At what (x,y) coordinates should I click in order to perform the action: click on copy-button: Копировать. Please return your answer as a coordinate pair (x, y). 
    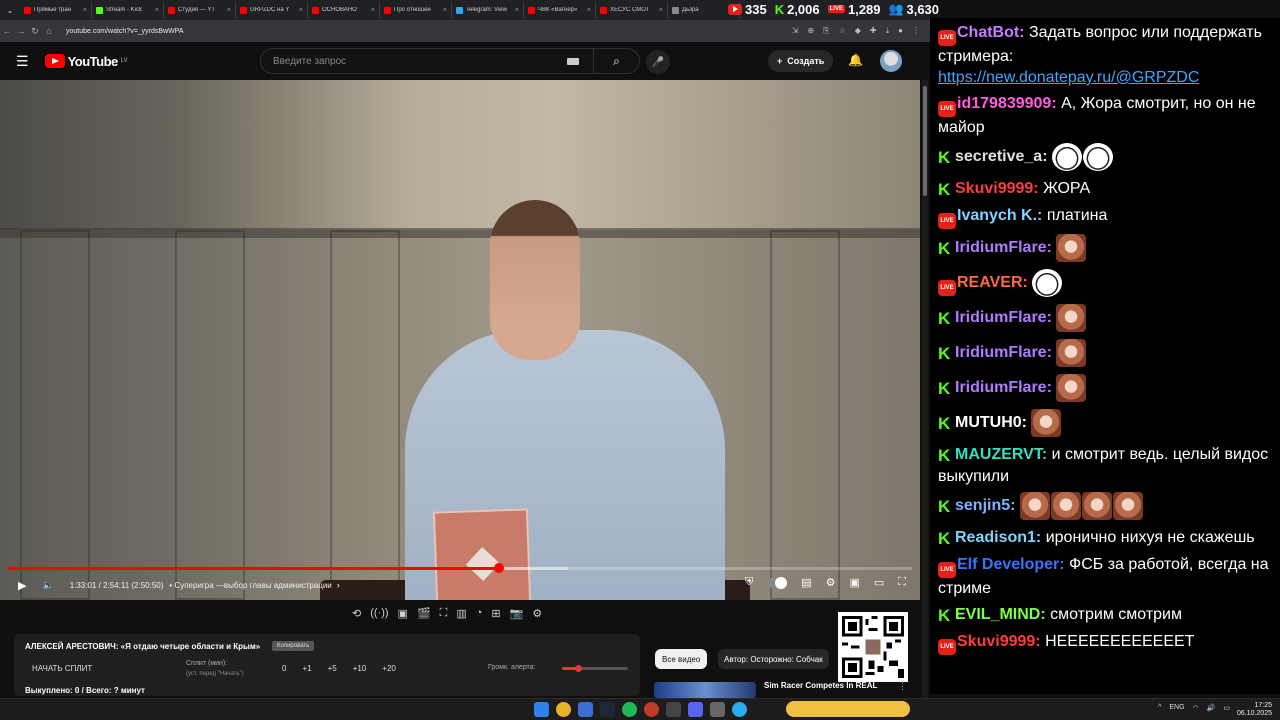
    Looking at the image, I should click on (293, 646).